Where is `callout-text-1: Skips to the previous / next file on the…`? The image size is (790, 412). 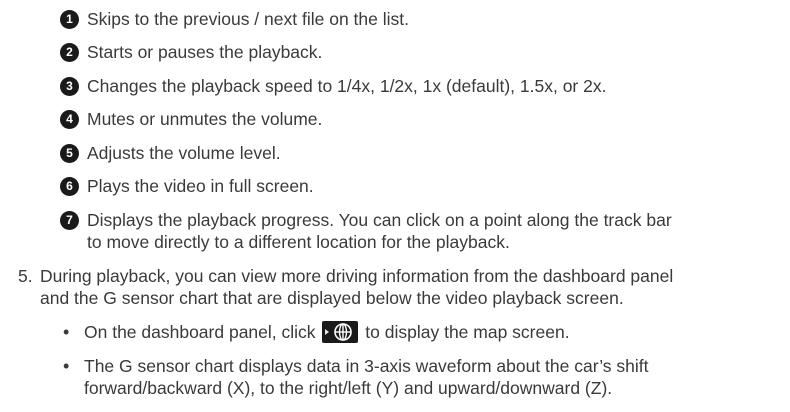 callout-text-1: Skips to the previous / next file on the… is located at coordinates (248, 19).